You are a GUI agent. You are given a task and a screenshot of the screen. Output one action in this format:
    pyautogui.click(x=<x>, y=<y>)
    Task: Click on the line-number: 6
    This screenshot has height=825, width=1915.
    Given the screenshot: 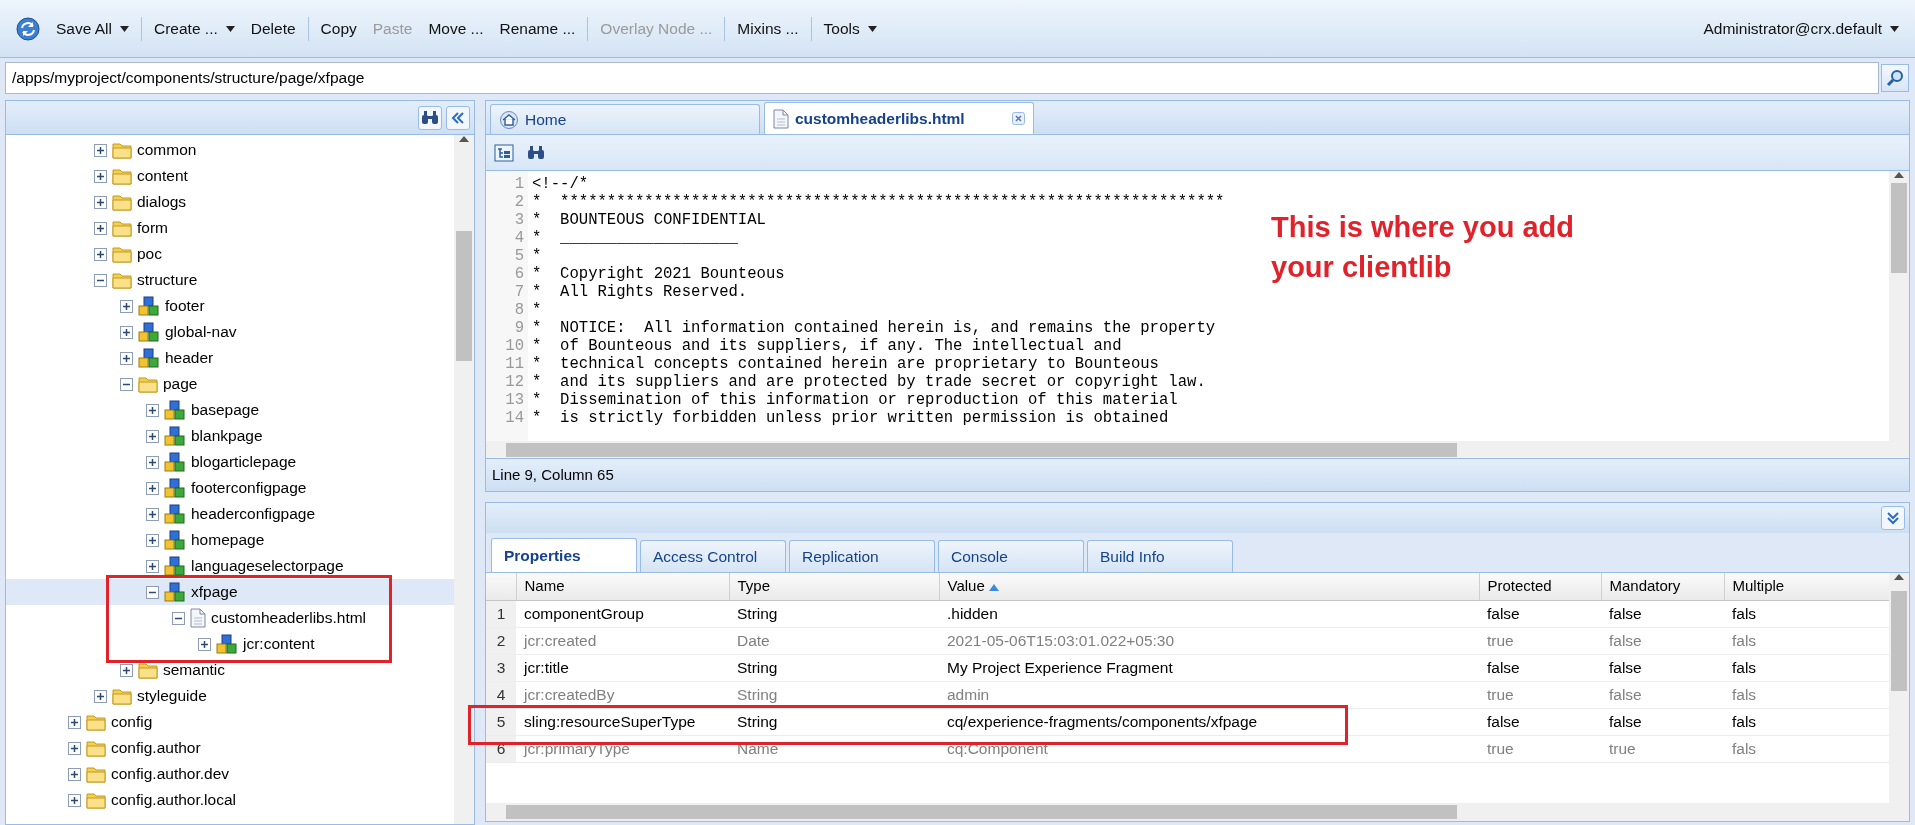 What is the action you would take?
    pyautogui.click(x=519, y=274)
    